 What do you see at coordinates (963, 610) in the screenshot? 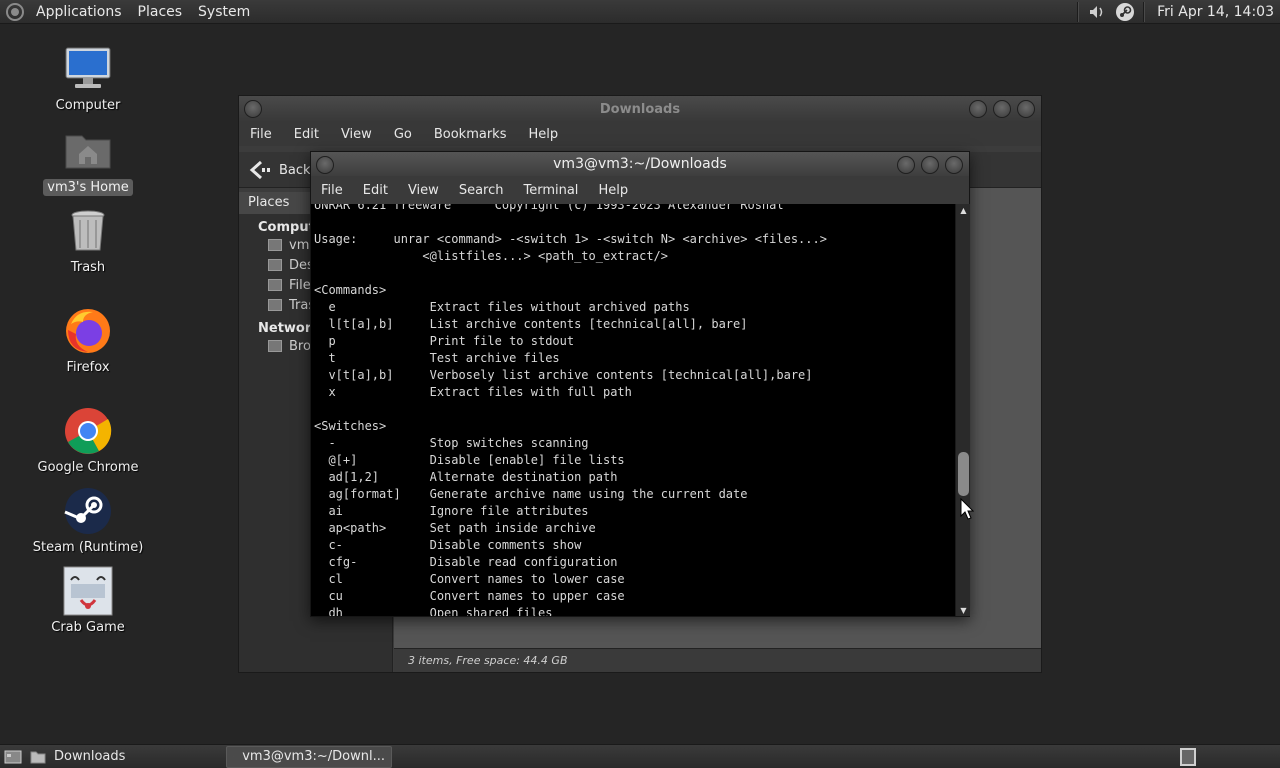
I see `scroll-down-icon: ▼` at bounding box center [963, 610].